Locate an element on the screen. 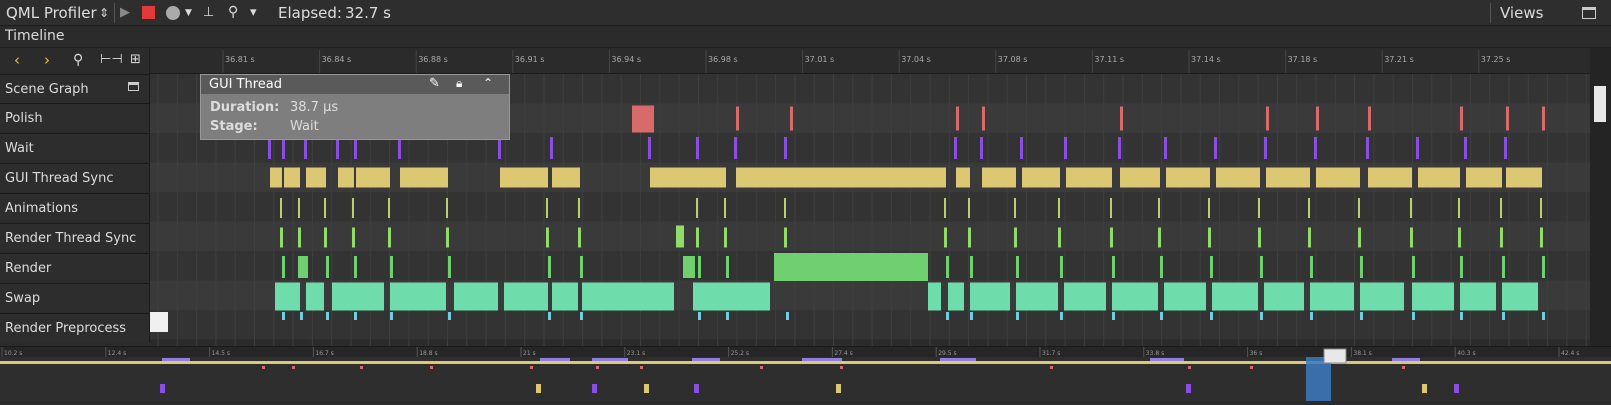 The width and height of the screenshot is (1611, 405). edit-icon: ✎ is located at coordinates (434, 83).